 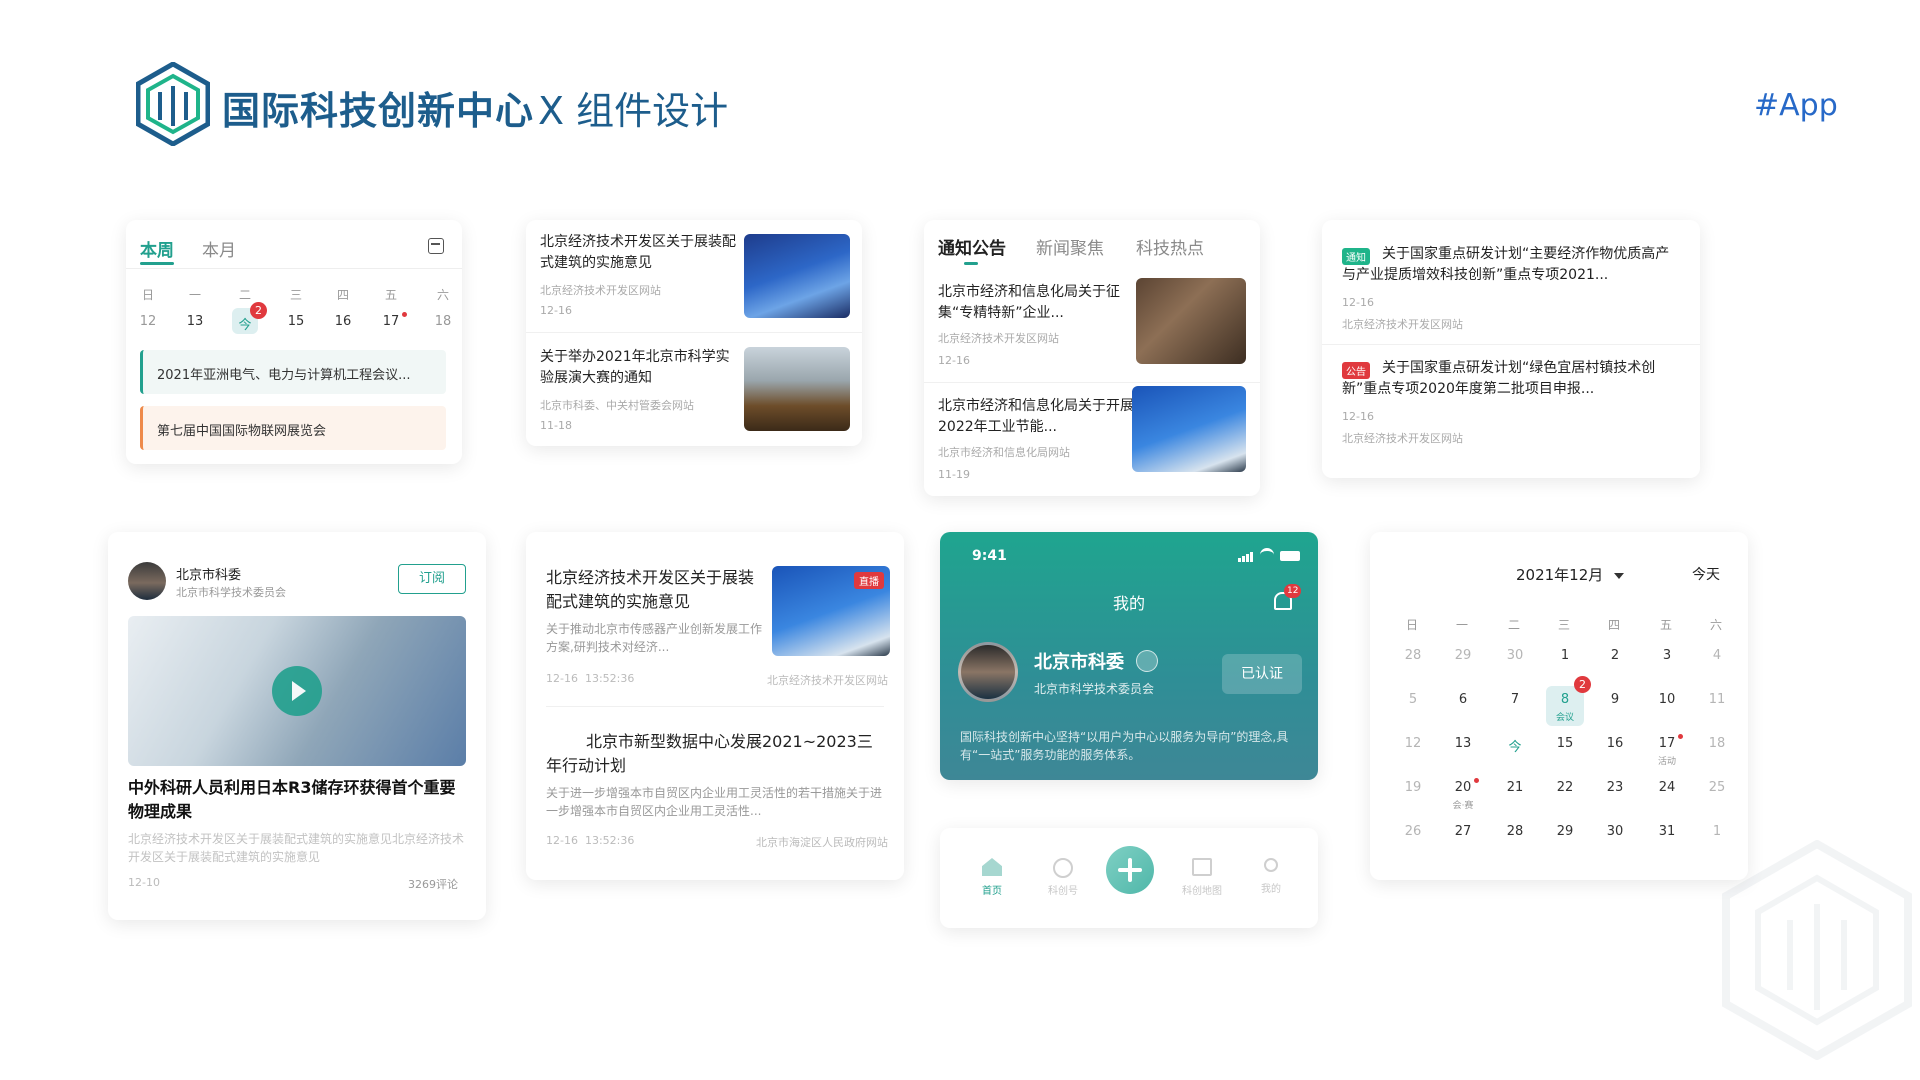 I want to click on news-item: 北京经济技术开发区关于展装配式建筑的实施意见 北京经济技术开发区网站 12-16, so click(x=694, y=276).